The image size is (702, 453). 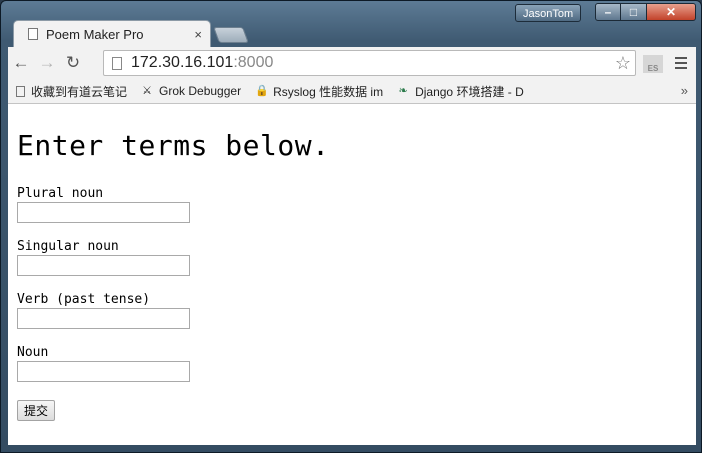 I want to click on toolbar: ← → ↻ 172.30.16.101:8000 ☆ ES, so click(x=352, y=63).